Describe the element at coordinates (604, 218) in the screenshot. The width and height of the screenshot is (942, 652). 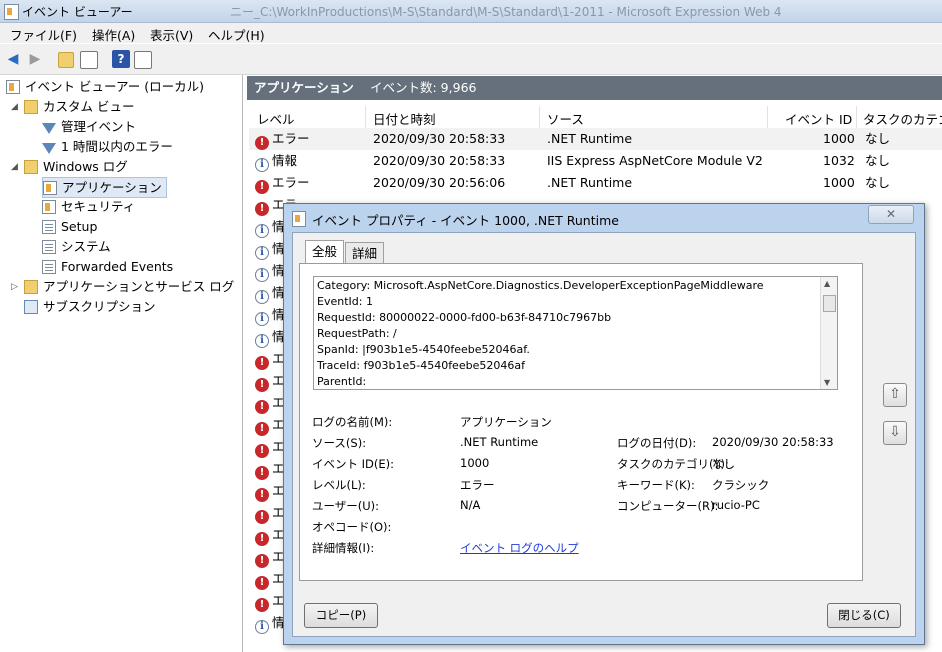
I see `dialog-titlebar: イベント プロパティ - イベント 1000, .NET Runtime ✕` at that location.